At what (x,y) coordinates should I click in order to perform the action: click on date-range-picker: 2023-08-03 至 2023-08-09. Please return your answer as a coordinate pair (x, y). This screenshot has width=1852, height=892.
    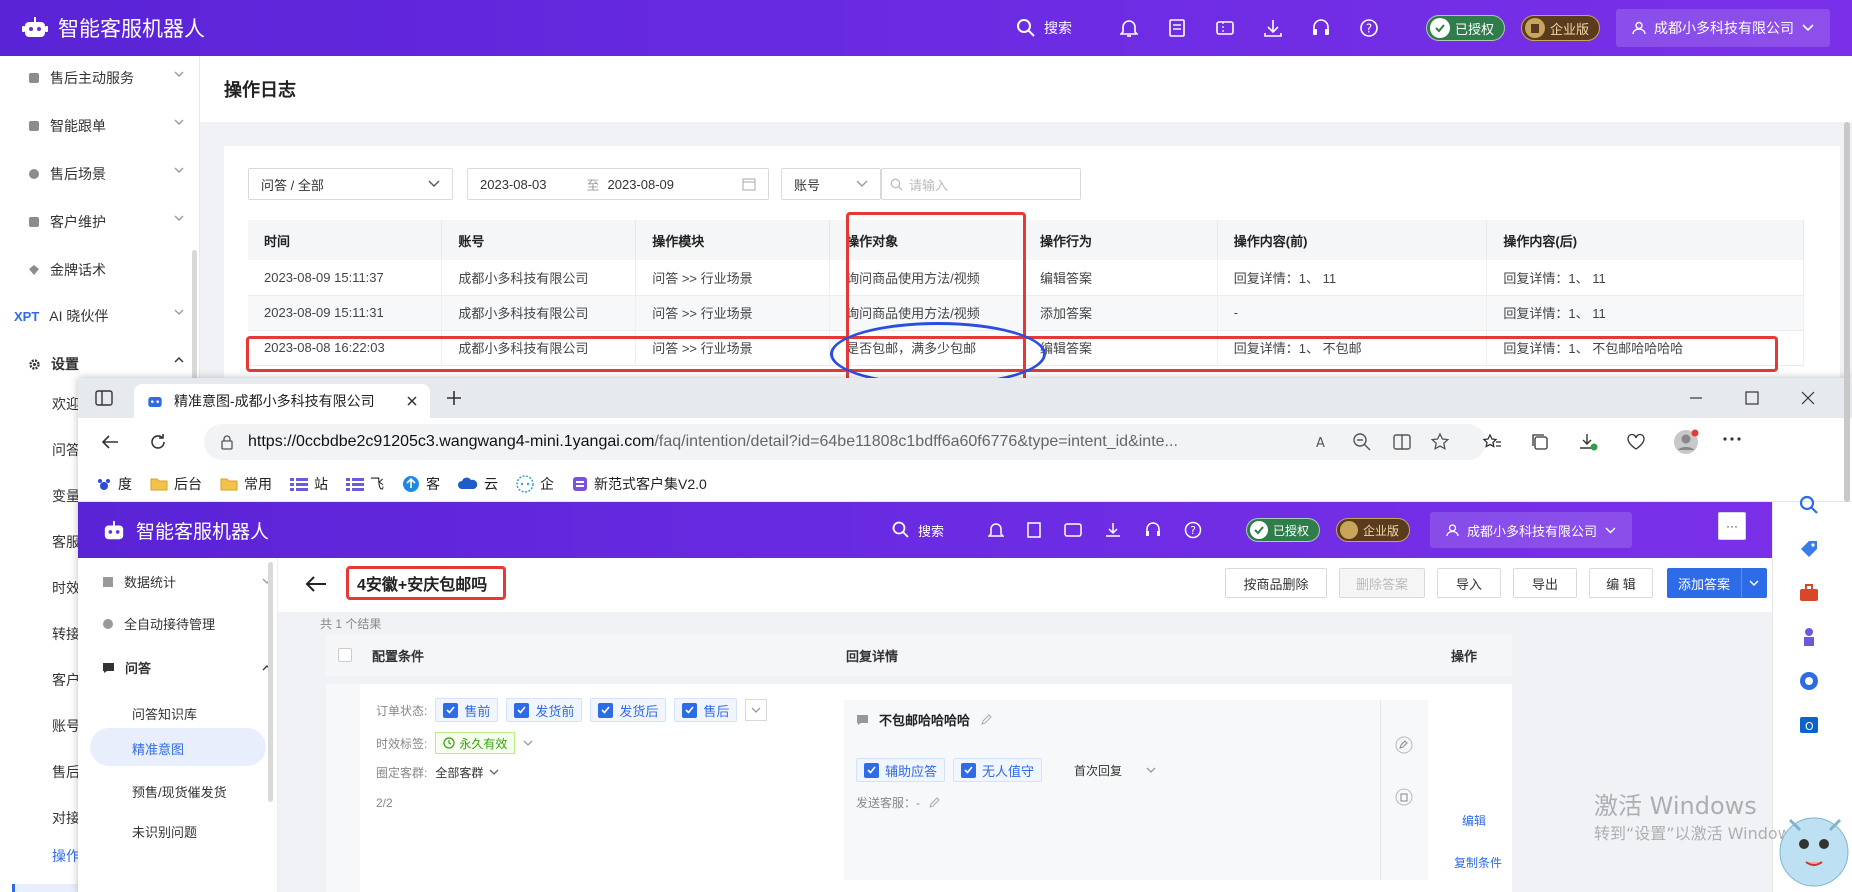
    Looking at the image, I should click on (618, 184).